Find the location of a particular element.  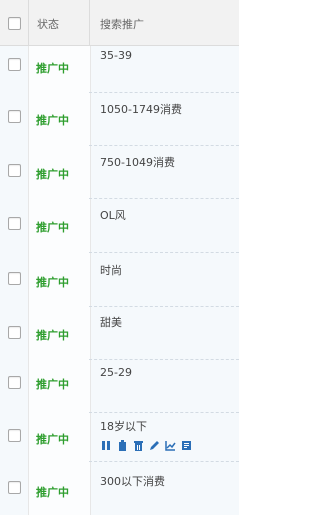

table-row: 推广中 18岁以下 is located at coordinates (119, 436).